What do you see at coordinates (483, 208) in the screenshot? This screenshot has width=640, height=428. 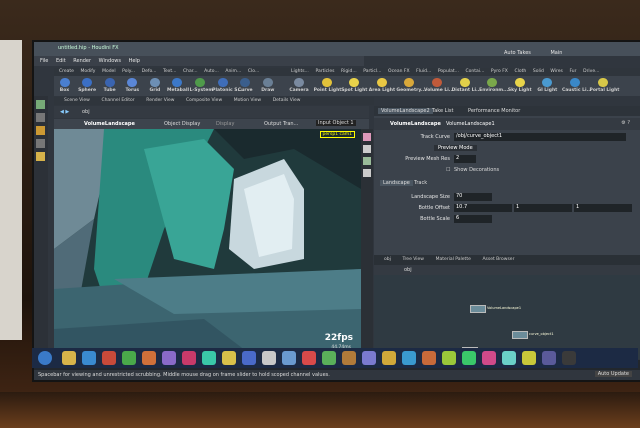 I see `bottle-offset-x-field: 10.7` at bounding box center [483, 208].